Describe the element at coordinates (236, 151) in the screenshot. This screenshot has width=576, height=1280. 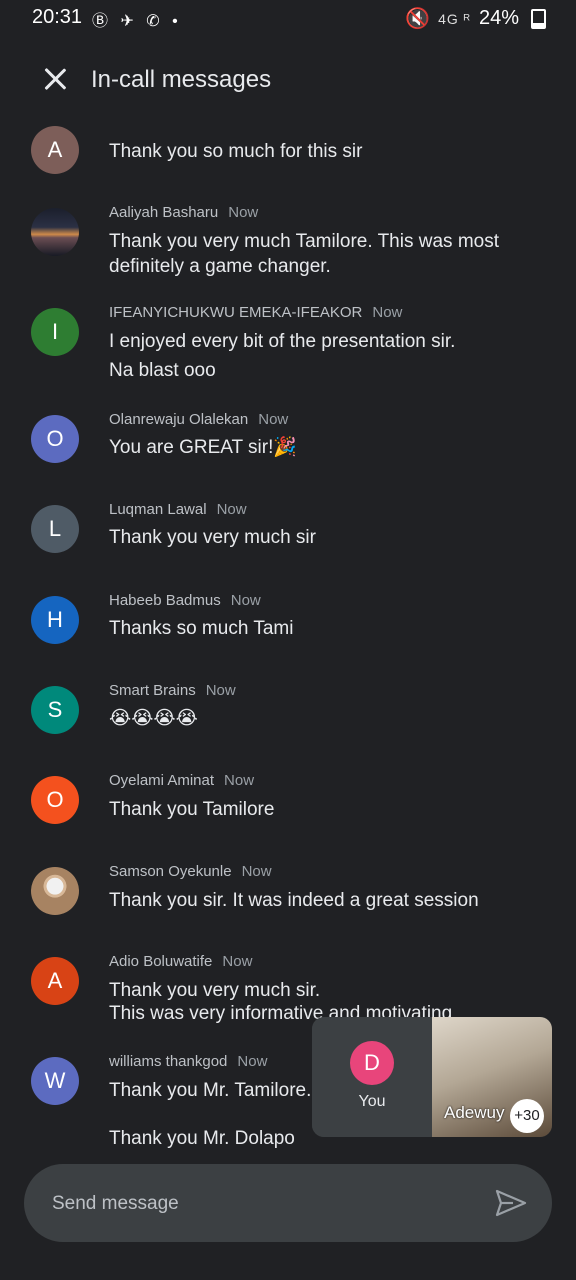
I see `message-text: Thank you so much for this sir` at that location.